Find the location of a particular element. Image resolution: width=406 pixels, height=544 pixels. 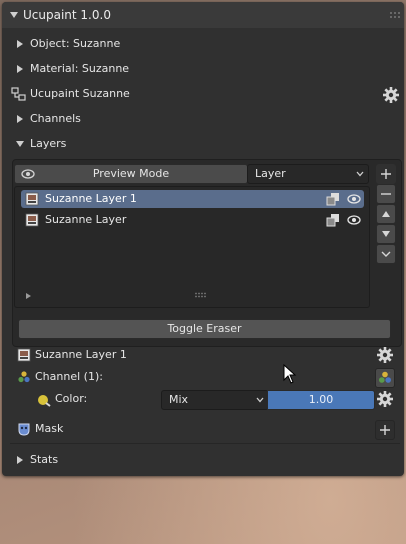

layer-list-item: Suzanne Layer 1 is located at coordinates (192, 199).